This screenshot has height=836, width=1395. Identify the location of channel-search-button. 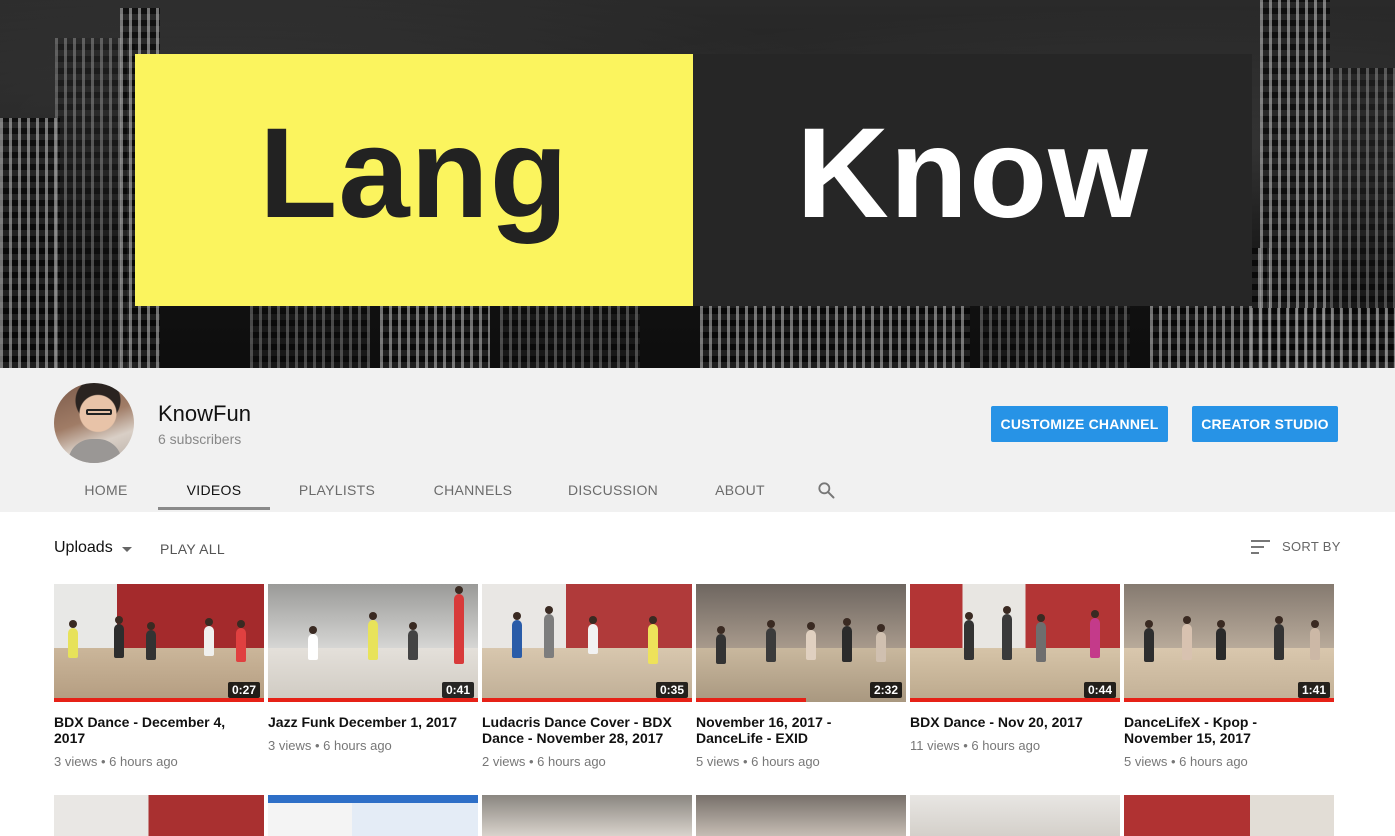
(826, 490).